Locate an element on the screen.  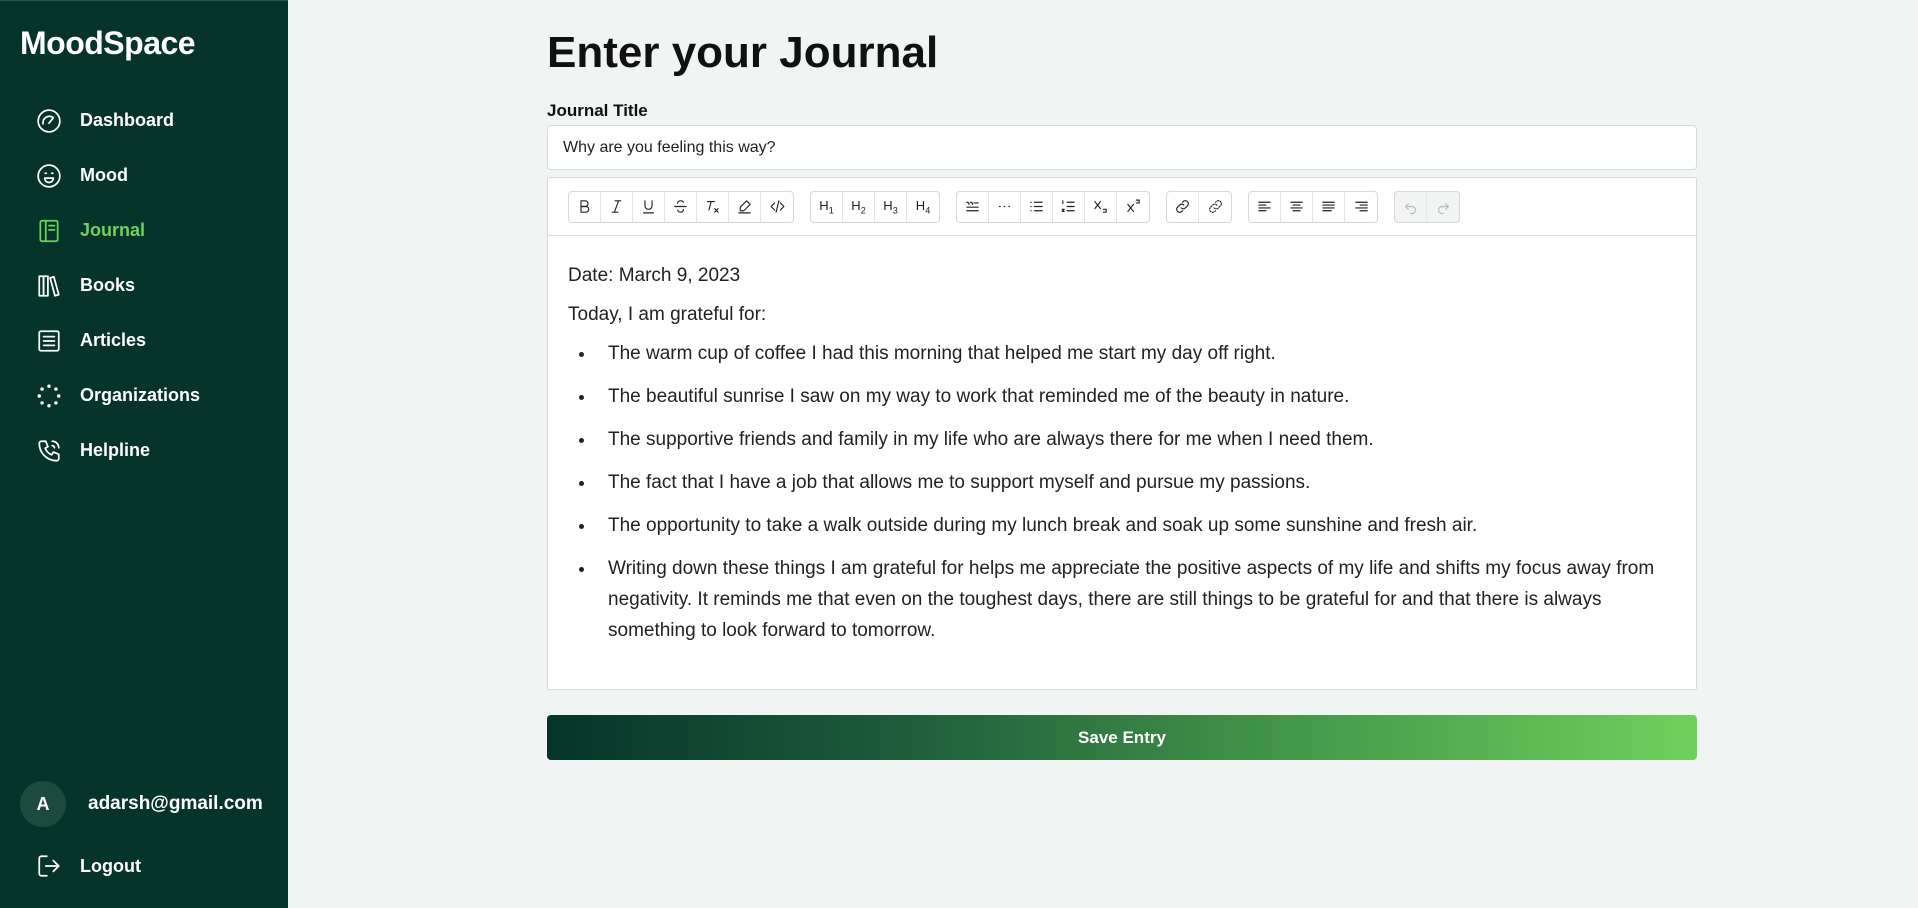
ordered-list-button is located at coordinates (1069, 206).